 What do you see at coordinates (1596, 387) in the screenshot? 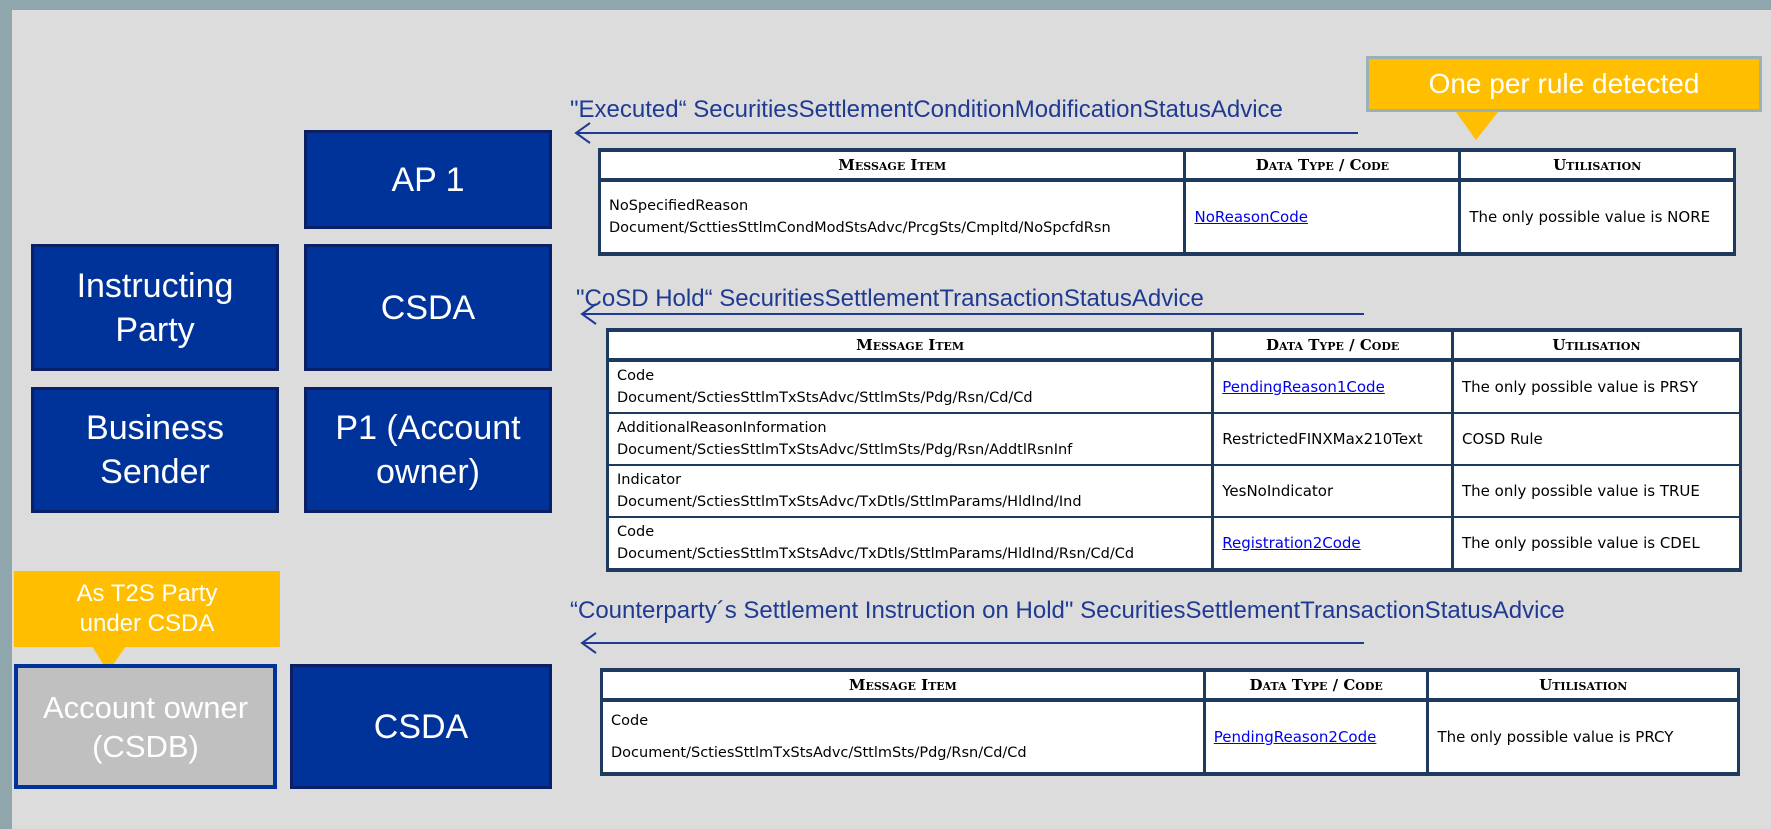
I see `utilisation-cell: The only possible value is PRSY` at bounding box center [1596, 387].